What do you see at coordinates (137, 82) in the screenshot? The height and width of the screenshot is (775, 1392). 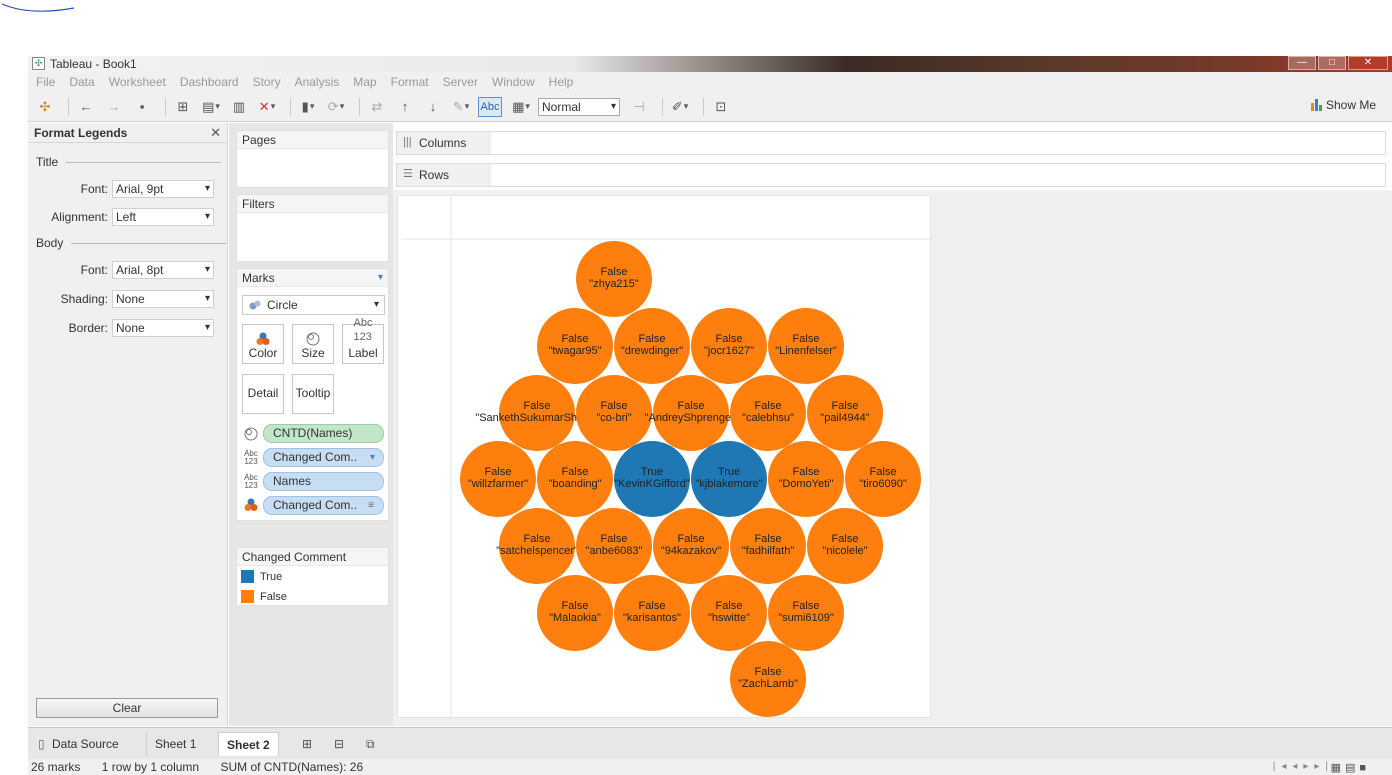 I see `menu-worksheet: Worksheet` at bounding box center [137, 82].